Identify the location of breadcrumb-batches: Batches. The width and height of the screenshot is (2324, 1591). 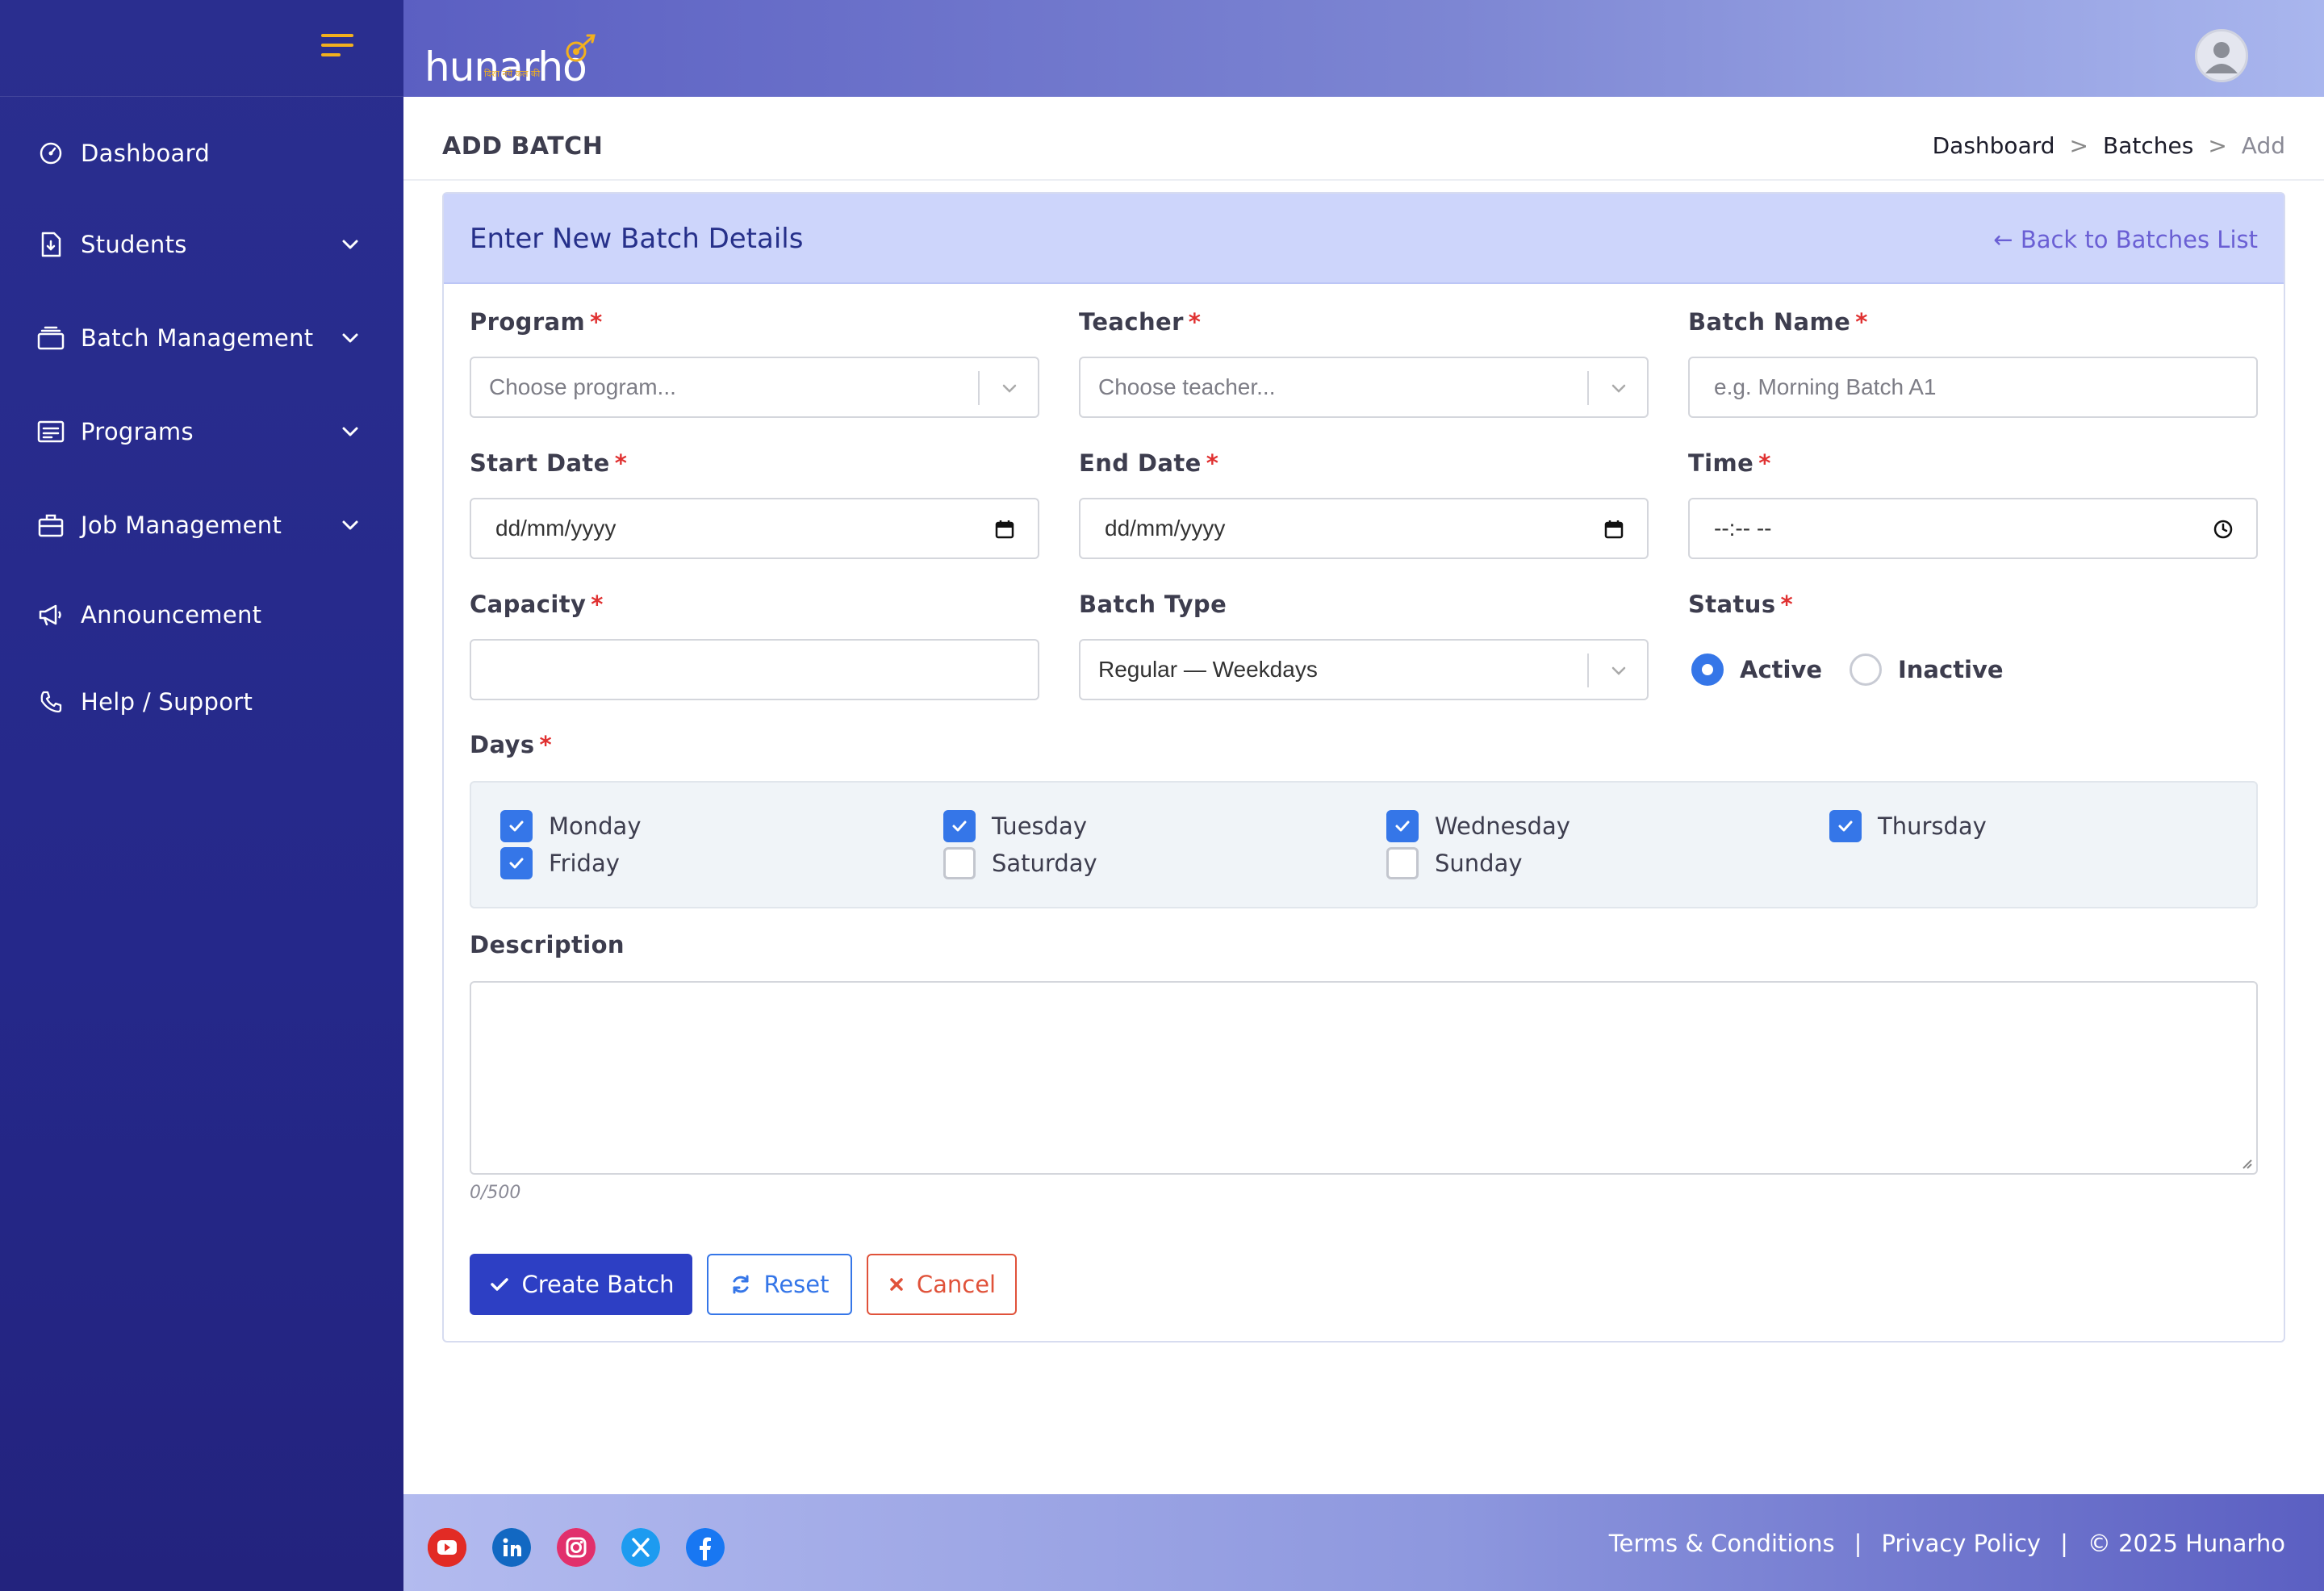
(2148, 146).